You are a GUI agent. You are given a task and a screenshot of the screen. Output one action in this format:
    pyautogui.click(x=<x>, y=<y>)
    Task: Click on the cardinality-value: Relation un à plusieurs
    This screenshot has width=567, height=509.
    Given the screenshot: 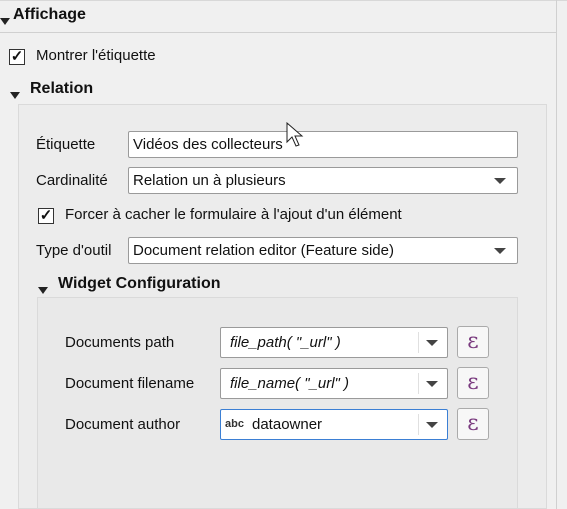 What is the action you would take?
    pyautogui.click(x=209, y=180)
    